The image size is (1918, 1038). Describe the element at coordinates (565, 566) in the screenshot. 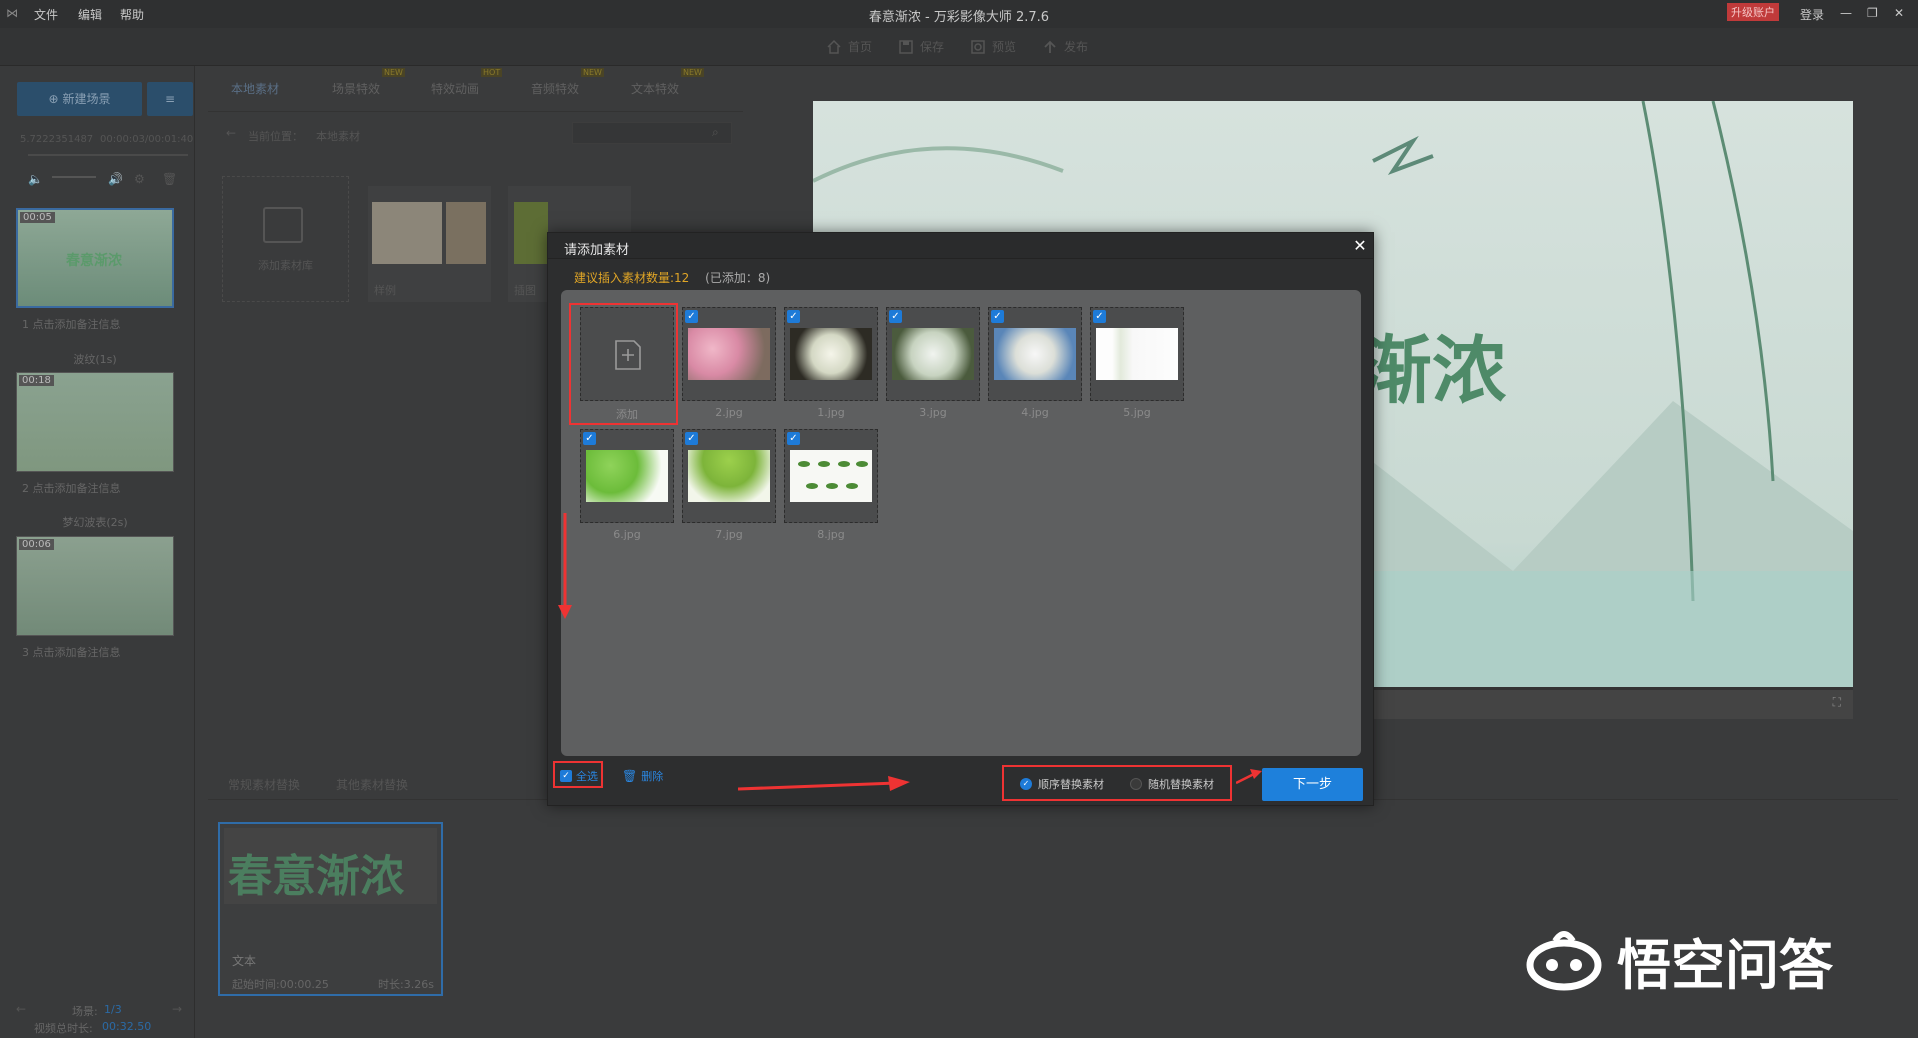

I see `arrow-down-annotation` at that location.